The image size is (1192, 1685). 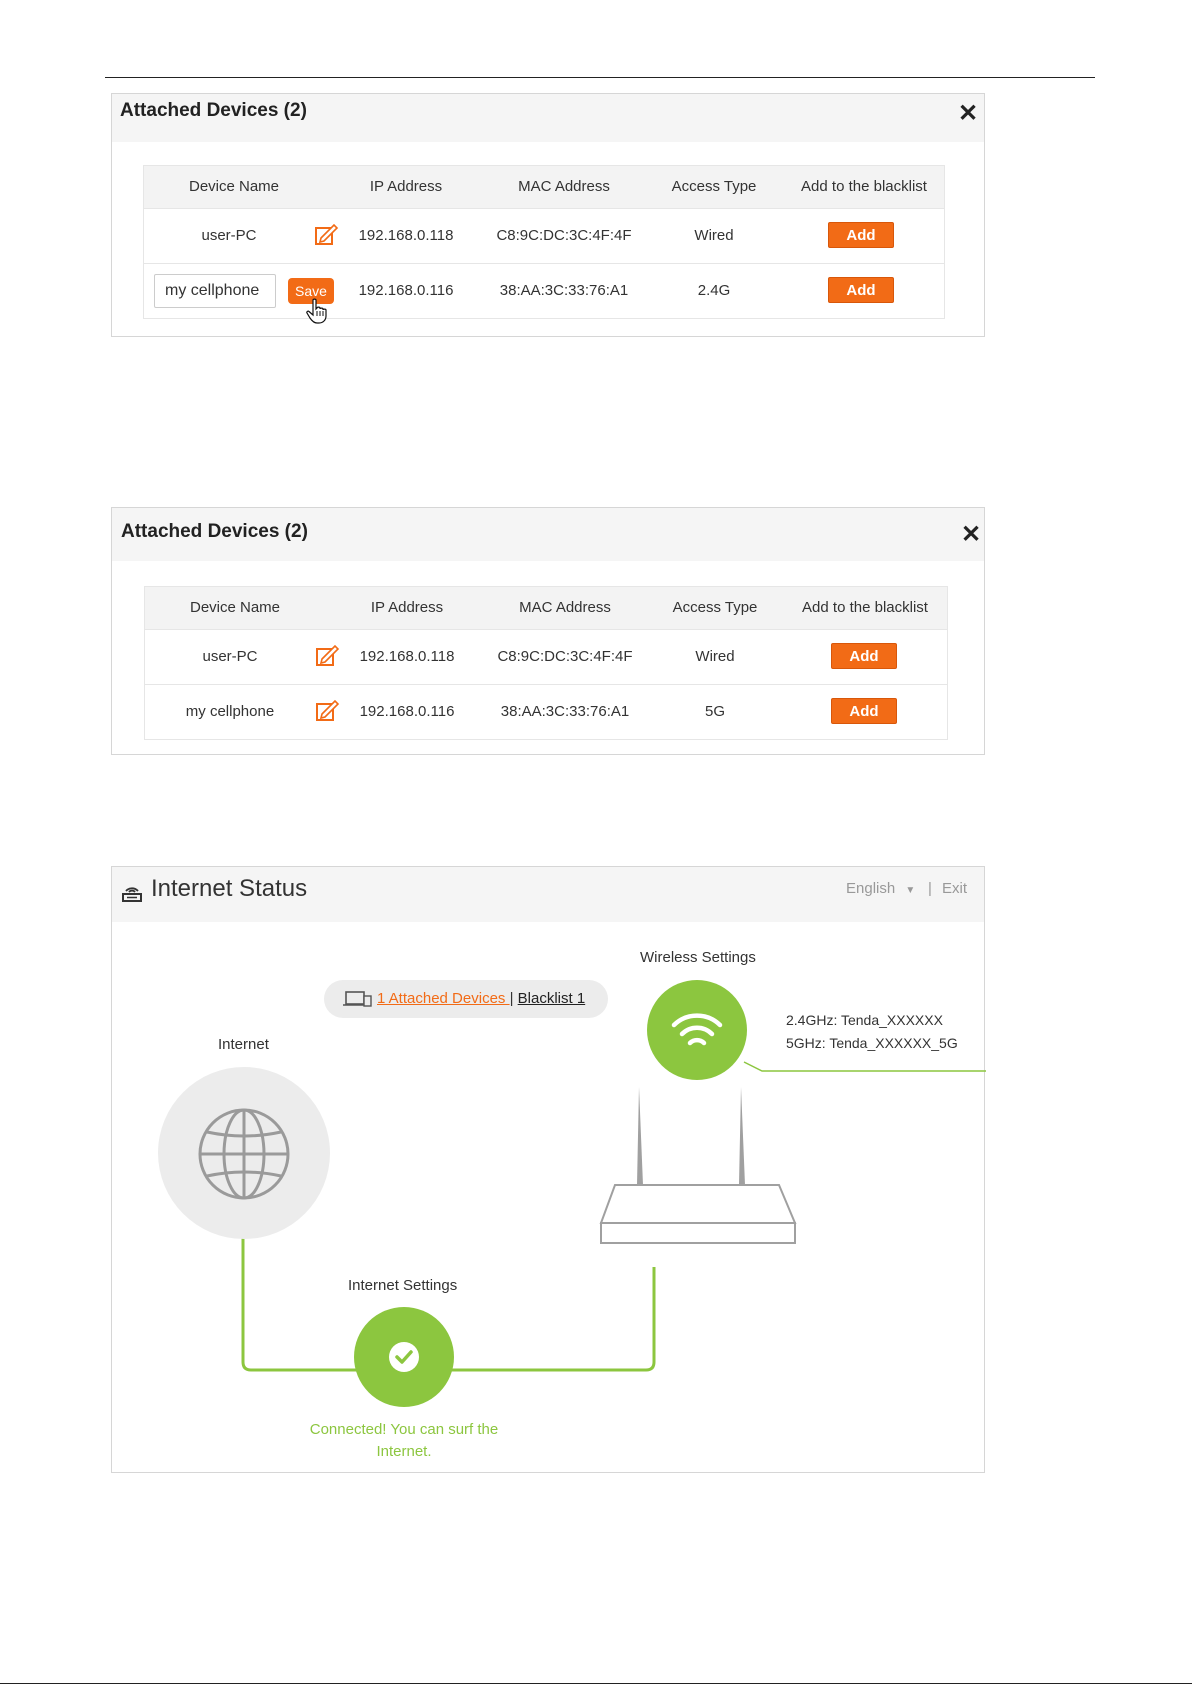 I want to click on internet-label: Internet, so click(x=243, y=1044).